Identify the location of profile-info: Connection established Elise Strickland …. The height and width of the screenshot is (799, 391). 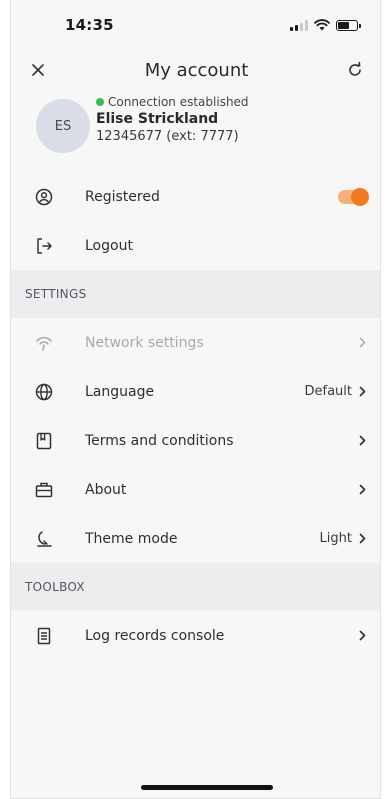
(172, 119).